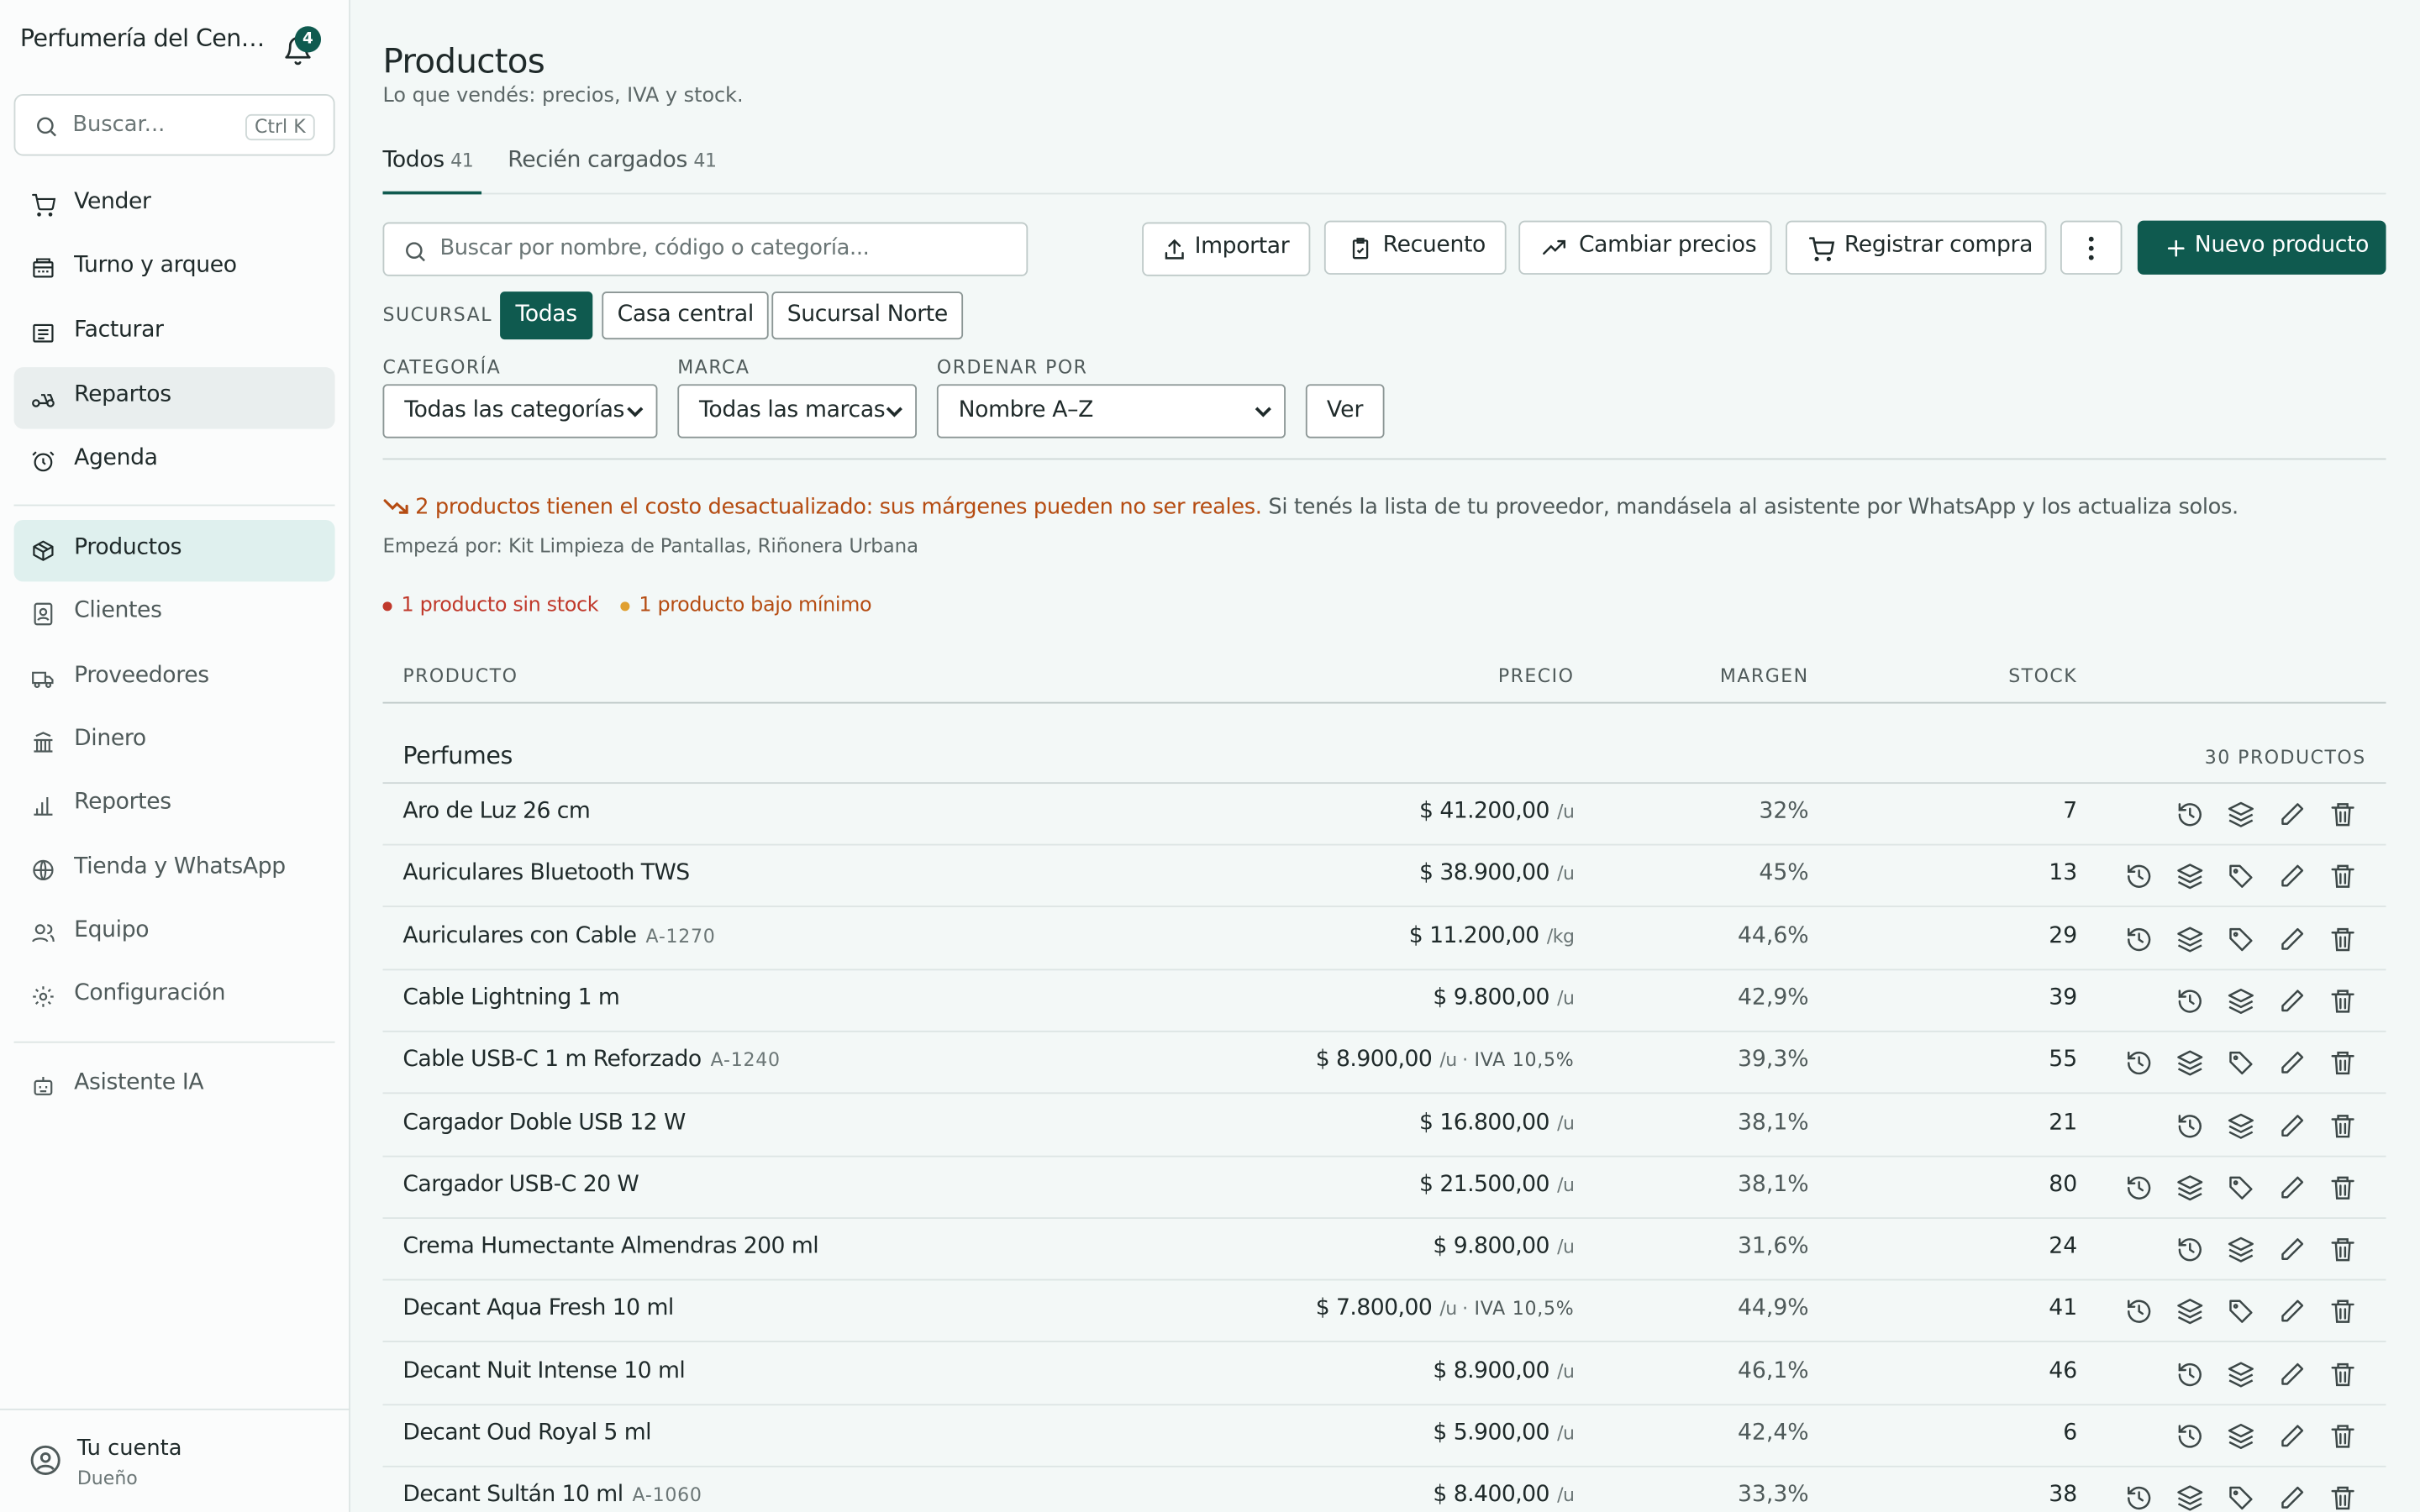 The image size is (2420, 1512). Describe the element at coordinates (143, 38) in the screenshot. I see `brand-name: Perfumería del Centro` at that location.